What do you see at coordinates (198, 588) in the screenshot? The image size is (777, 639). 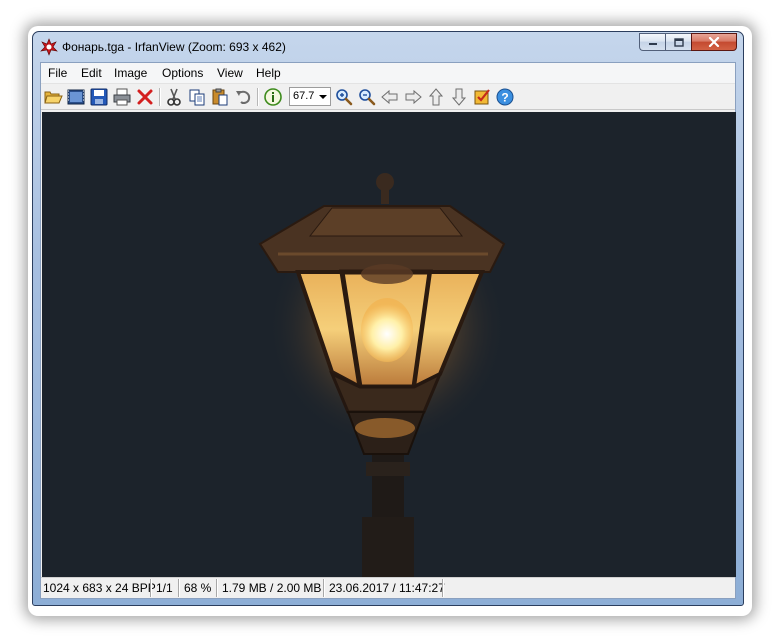 I see `status-zoom: 68 %` at bounding box center [198, 588].